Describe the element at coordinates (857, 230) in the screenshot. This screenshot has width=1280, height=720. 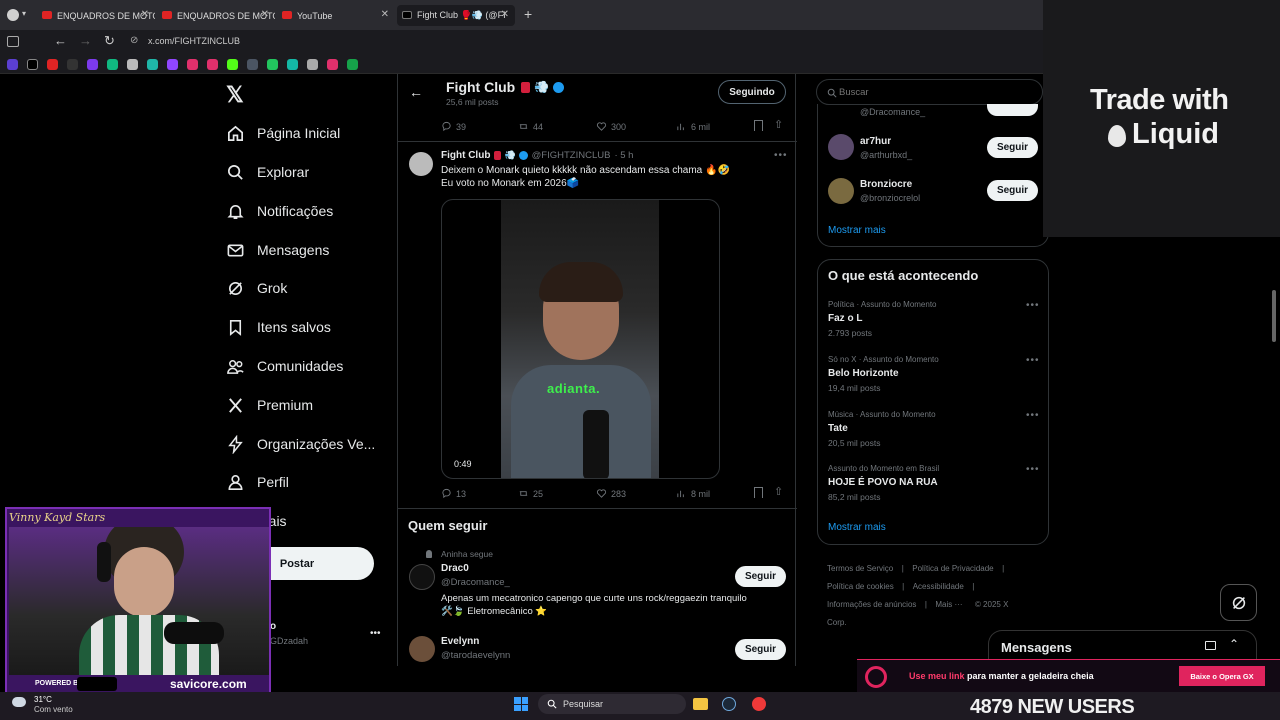
I see `show-more-link: Mostrar mais` at that location.